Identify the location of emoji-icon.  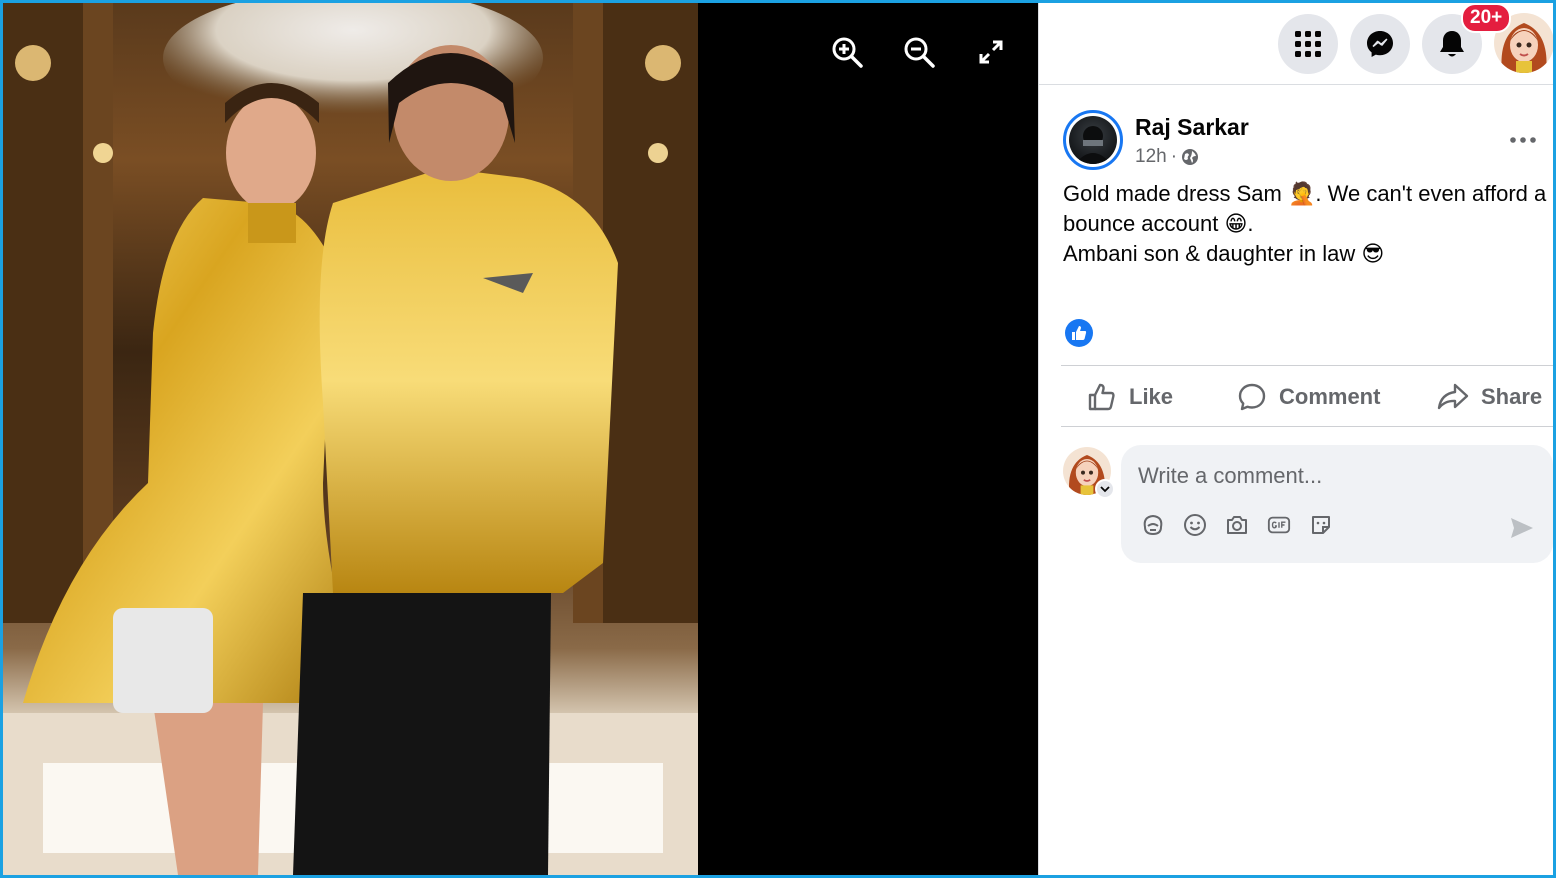
(1195, 525).